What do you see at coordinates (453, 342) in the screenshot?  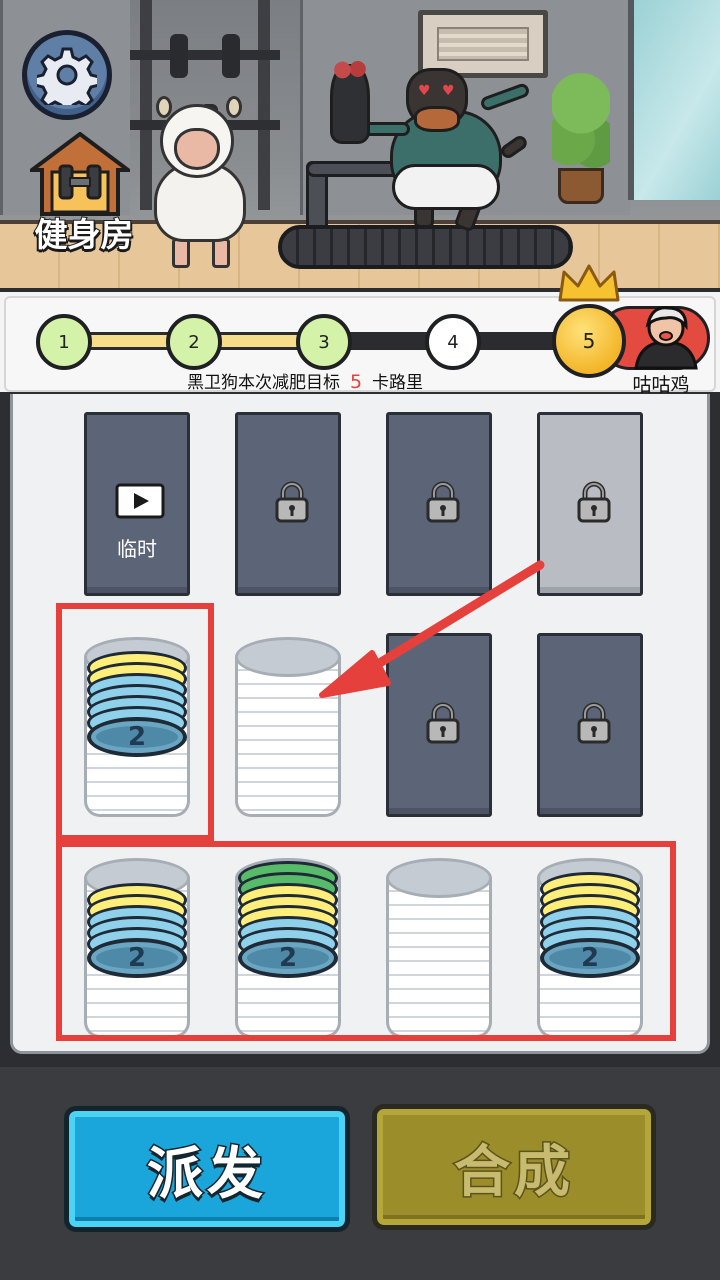 I see `milestone-4: 4` at bounding box center [453, 342].